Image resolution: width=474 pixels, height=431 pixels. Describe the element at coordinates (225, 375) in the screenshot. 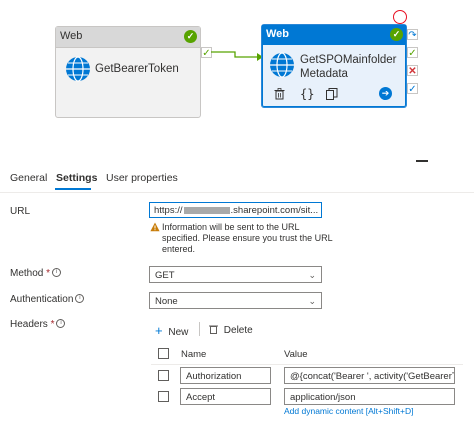

I see `header-name-input: Authorization` at that location.